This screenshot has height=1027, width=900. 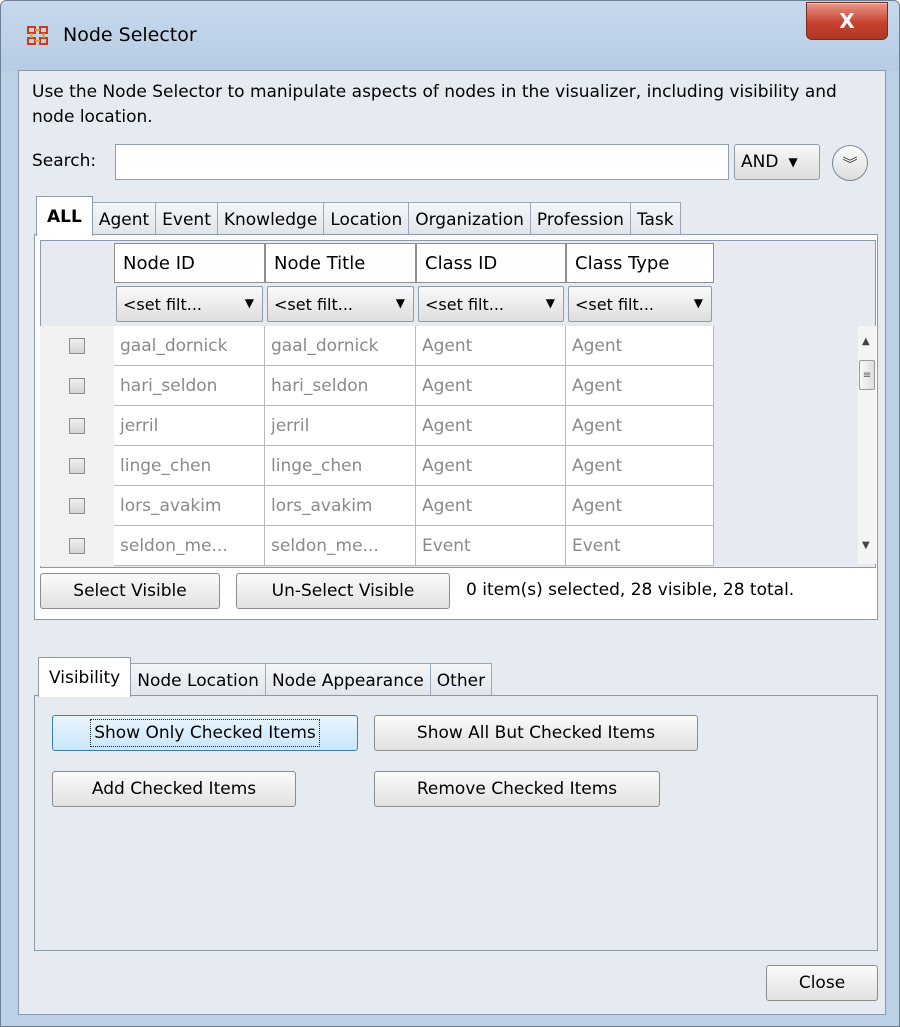 I want to click on network-nodes-icon, so click(x=37, y=35).